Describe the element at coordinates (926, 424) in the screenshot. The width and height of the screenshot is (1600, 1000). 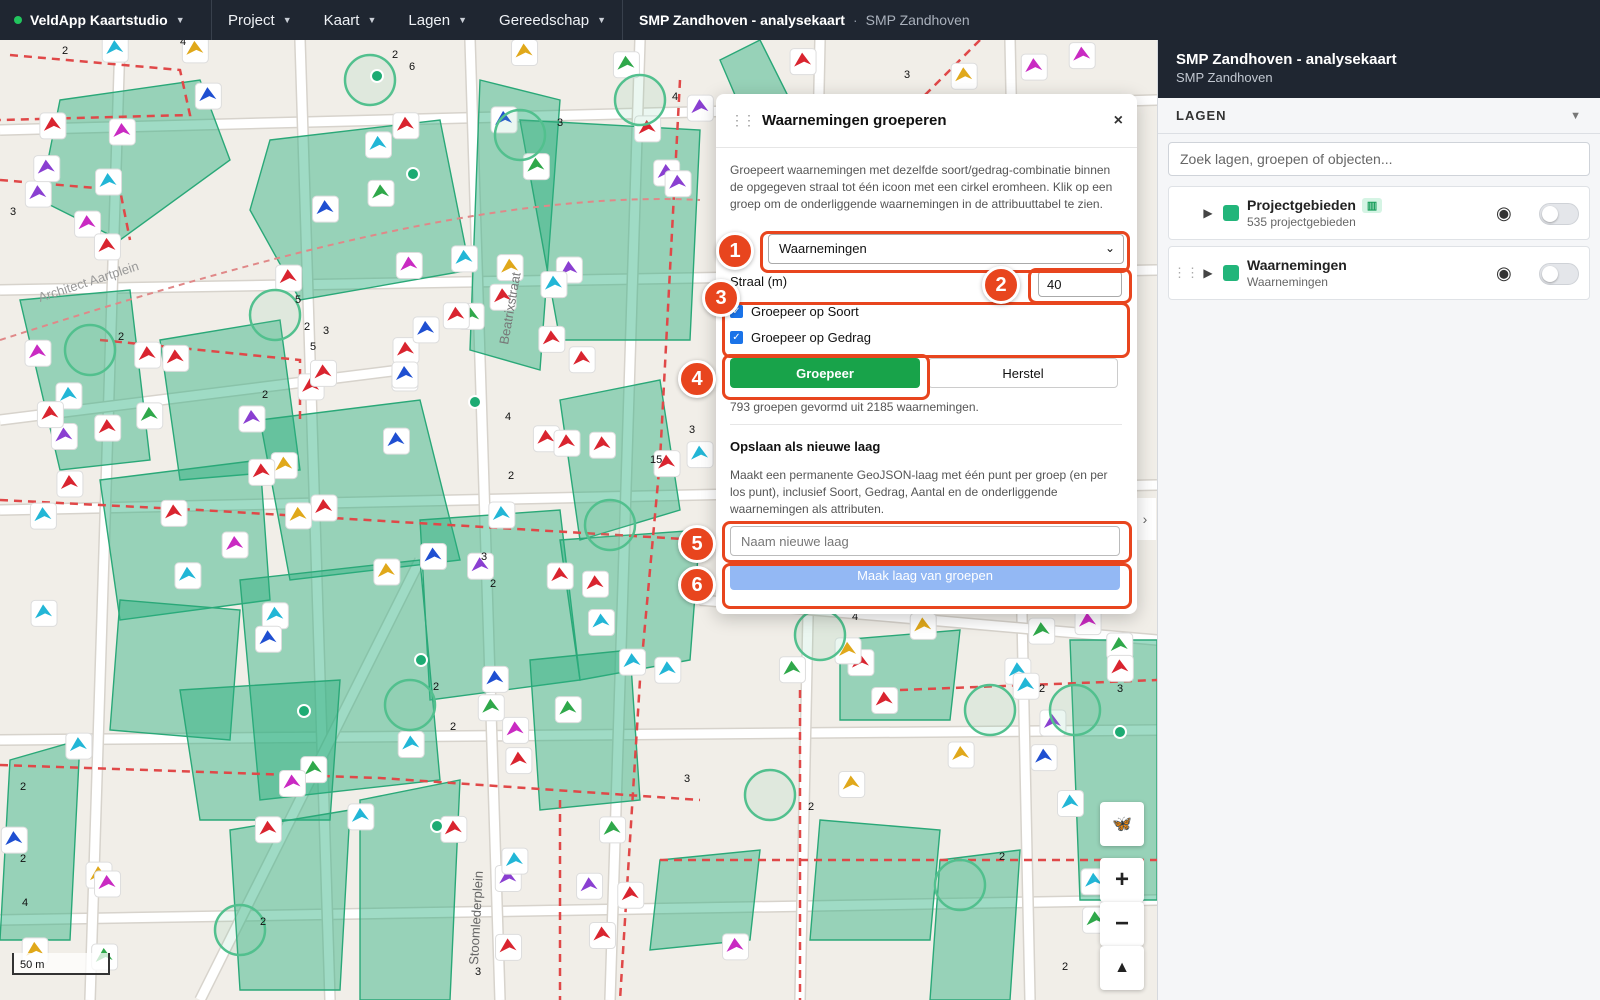
I see `divider` at that location.